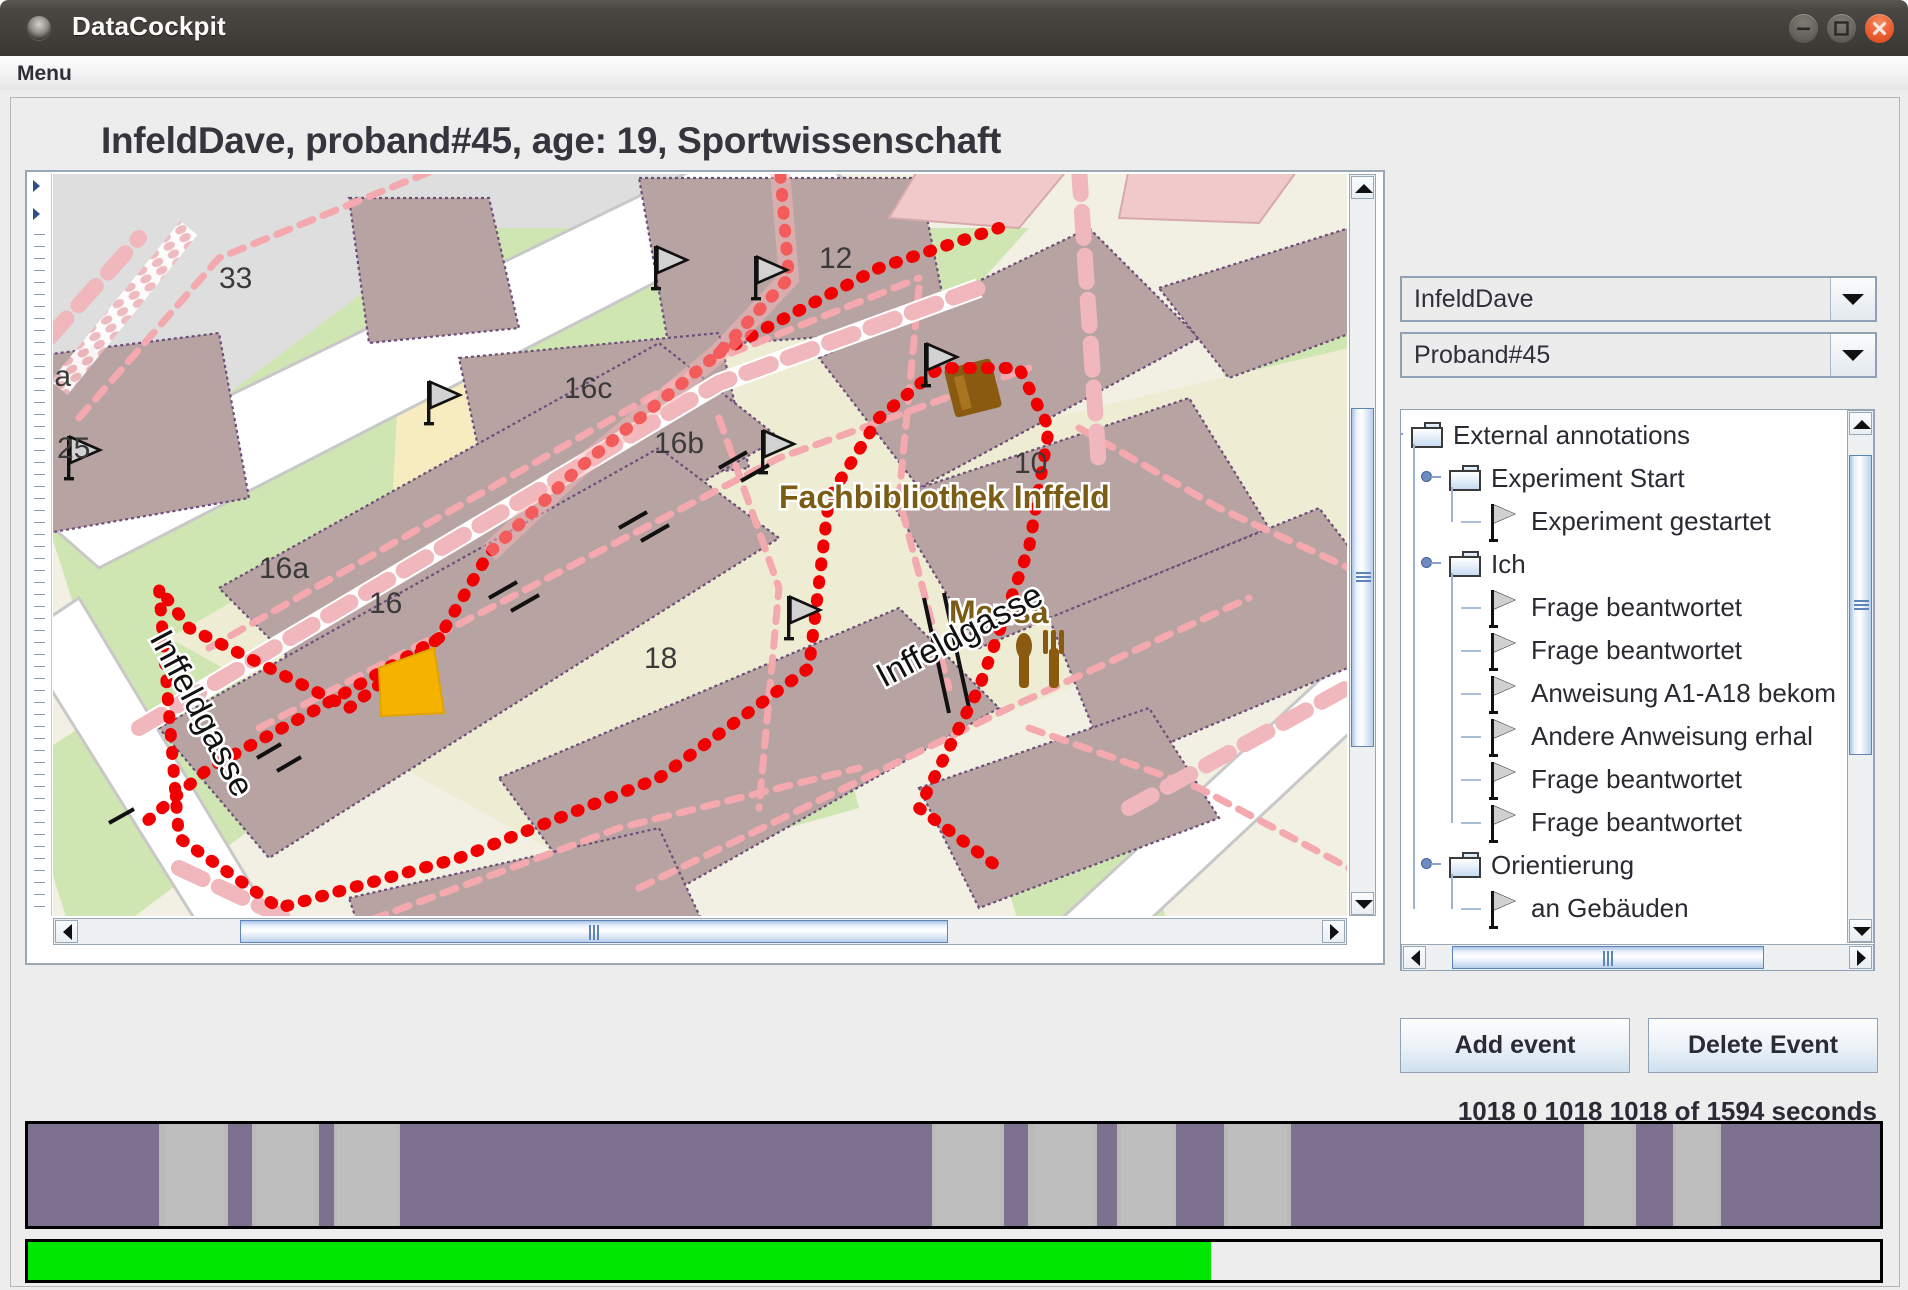 The width and height of the screenshot is (1908, 1290). I want to click on subject-dropdown: InfeldDave, so click(1638, 299).